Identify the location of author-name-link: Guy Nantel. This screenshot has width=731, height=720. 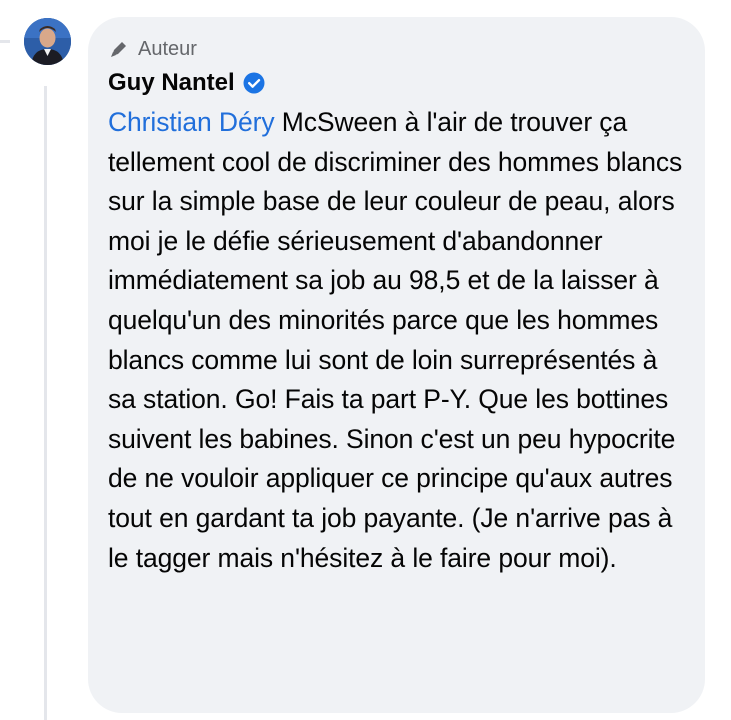
(171, 83).